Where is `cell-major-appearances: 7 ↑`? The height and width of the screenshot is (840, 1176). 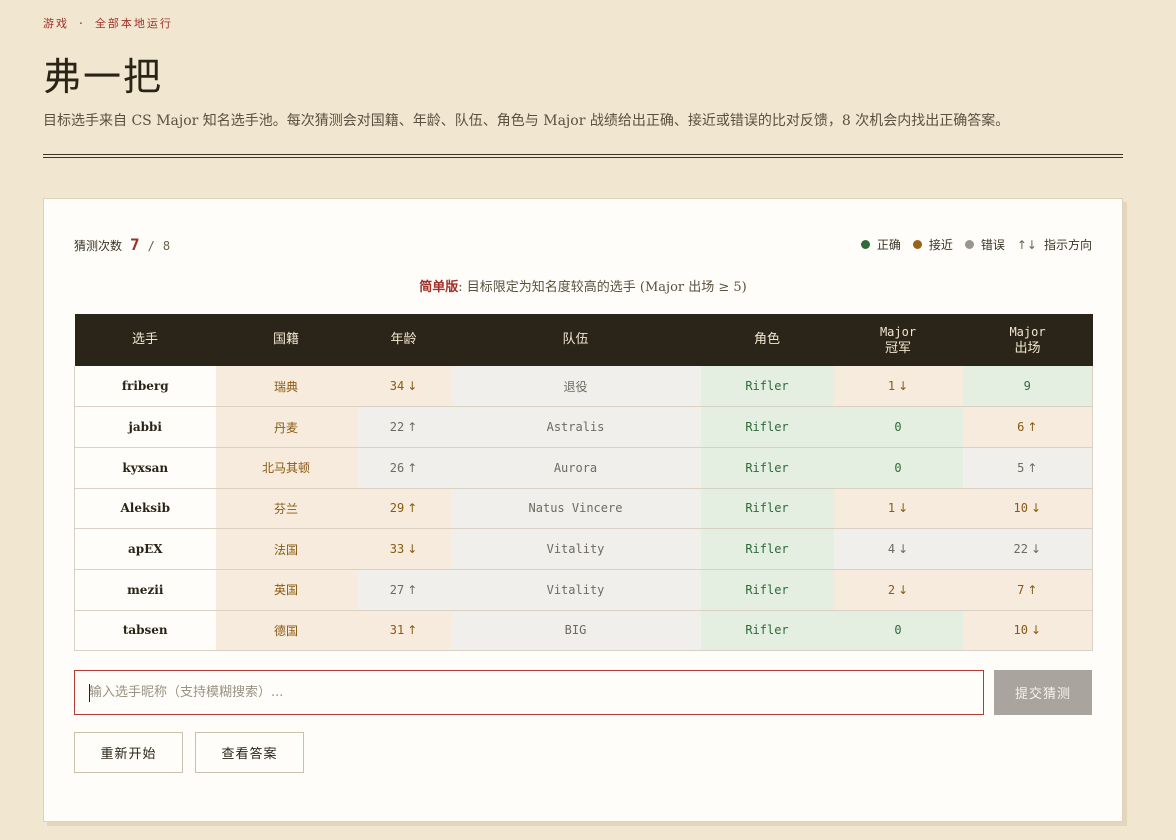 cell-major-appearances: 7 ↑ is located at coordinates (1027, 590).